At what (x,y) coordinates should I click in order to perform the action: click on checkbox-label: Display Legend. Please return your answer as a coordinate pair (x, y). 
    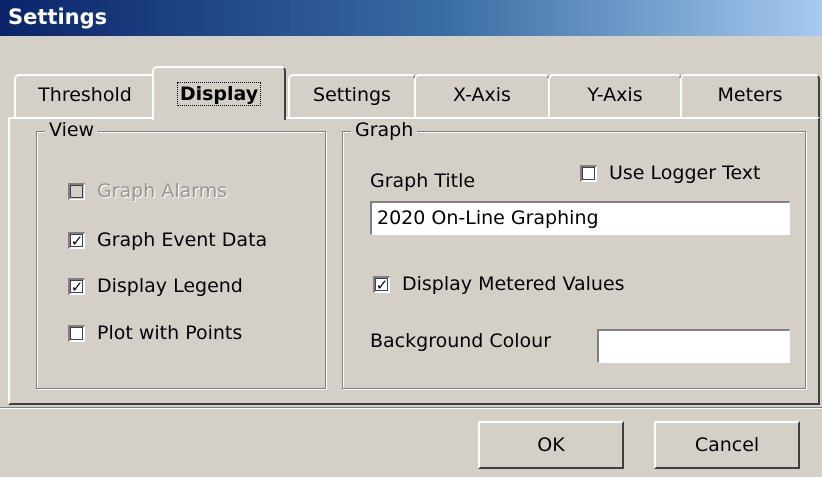
    Looking at the image, I should click on (170, 286).